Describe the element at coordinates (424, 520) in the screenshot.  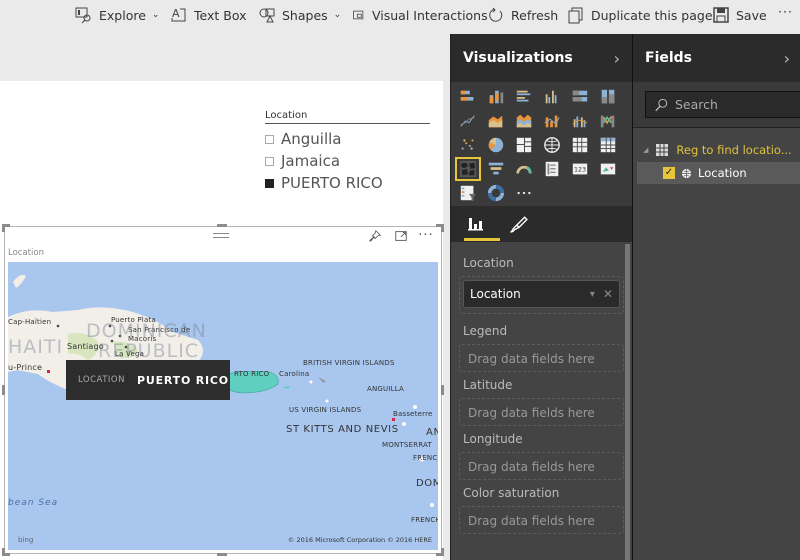
I see `map-label: FRENCH-` at that location.